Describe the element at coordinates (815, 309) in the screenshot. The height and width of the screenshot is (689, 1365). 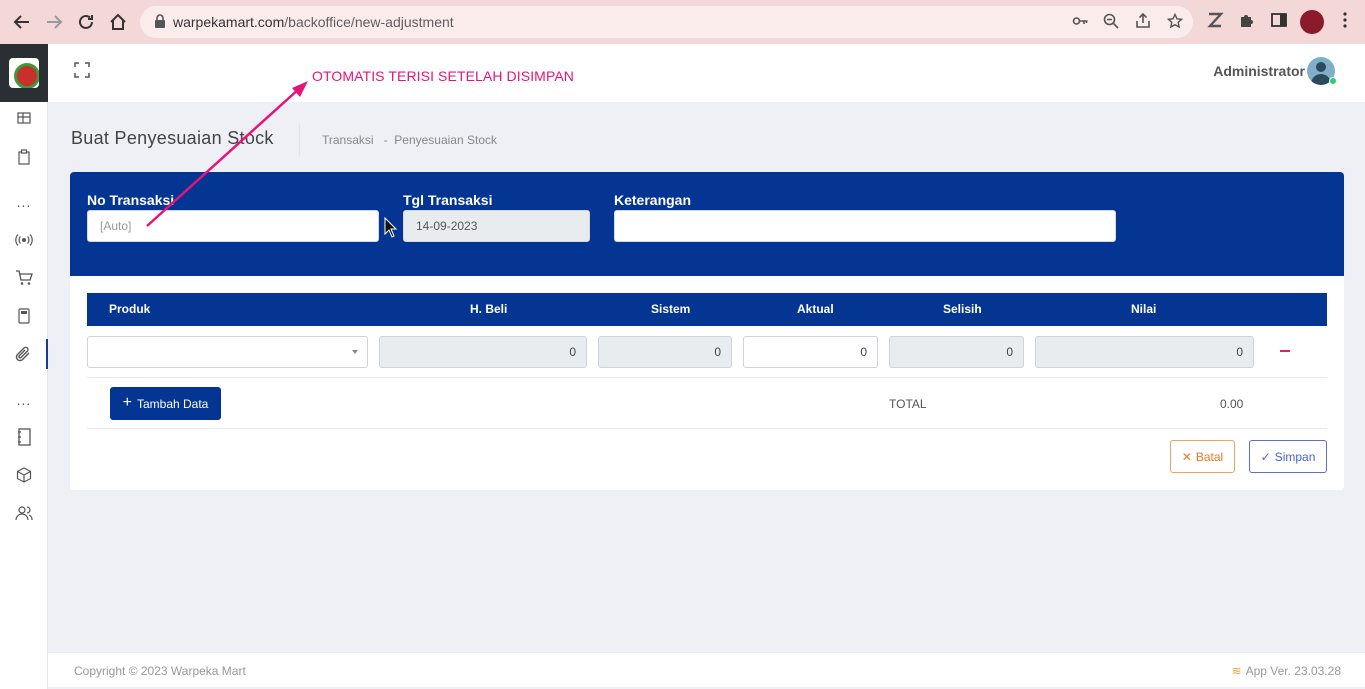
I see `col-aktual: Aktual` at that location.